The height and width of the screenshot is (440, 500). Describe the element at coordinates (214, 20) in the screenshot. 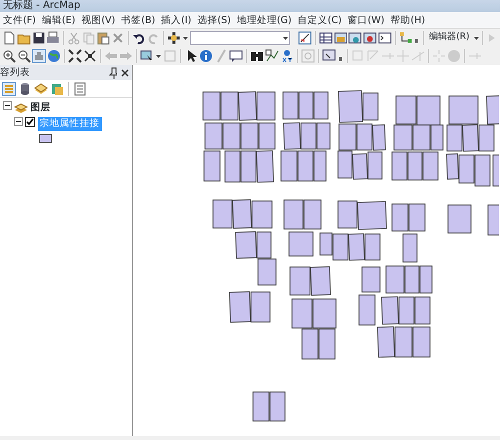

I see `menu-item: 选择(S)` at that location.